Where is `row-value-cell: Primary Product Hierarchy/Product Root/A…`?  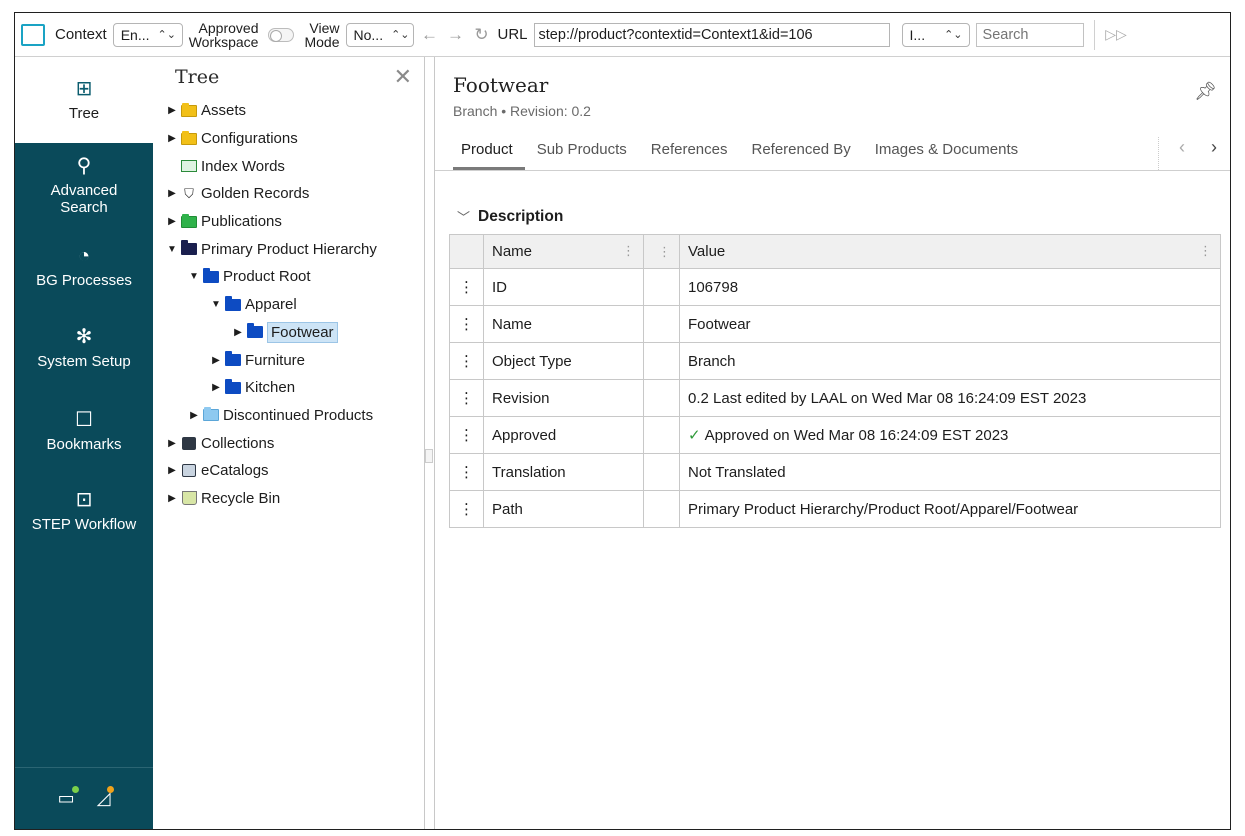
row-value-cell: Primary Product Hierarchy/Product Root/A… is located at coordinates (950, 509).